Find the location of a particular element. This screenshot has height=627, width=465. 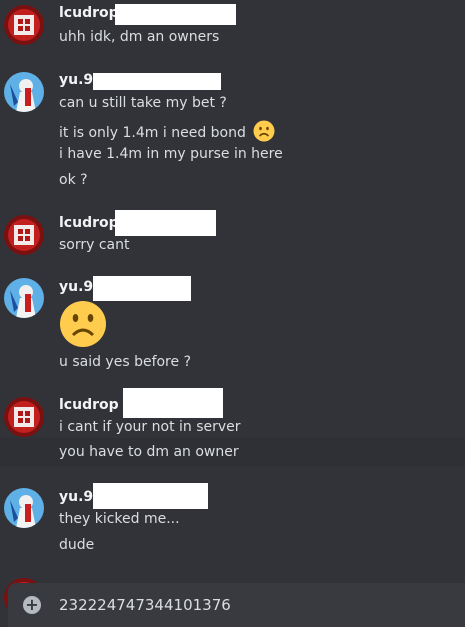

message-group: lcudrop sorry cant is located at coordinates (232, 235).